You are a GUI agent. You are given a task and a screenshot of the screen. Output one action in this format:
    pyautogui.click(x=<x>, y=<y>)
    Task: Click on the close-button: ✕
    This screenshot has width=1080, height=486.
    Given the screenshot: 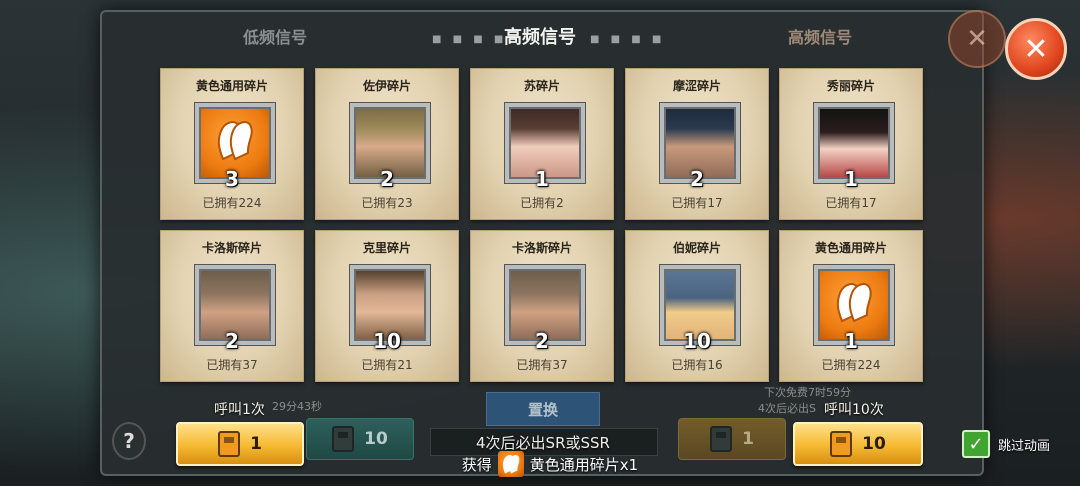 What is the action you would take?
    pyautogui.click(x=1036, y=49)
    